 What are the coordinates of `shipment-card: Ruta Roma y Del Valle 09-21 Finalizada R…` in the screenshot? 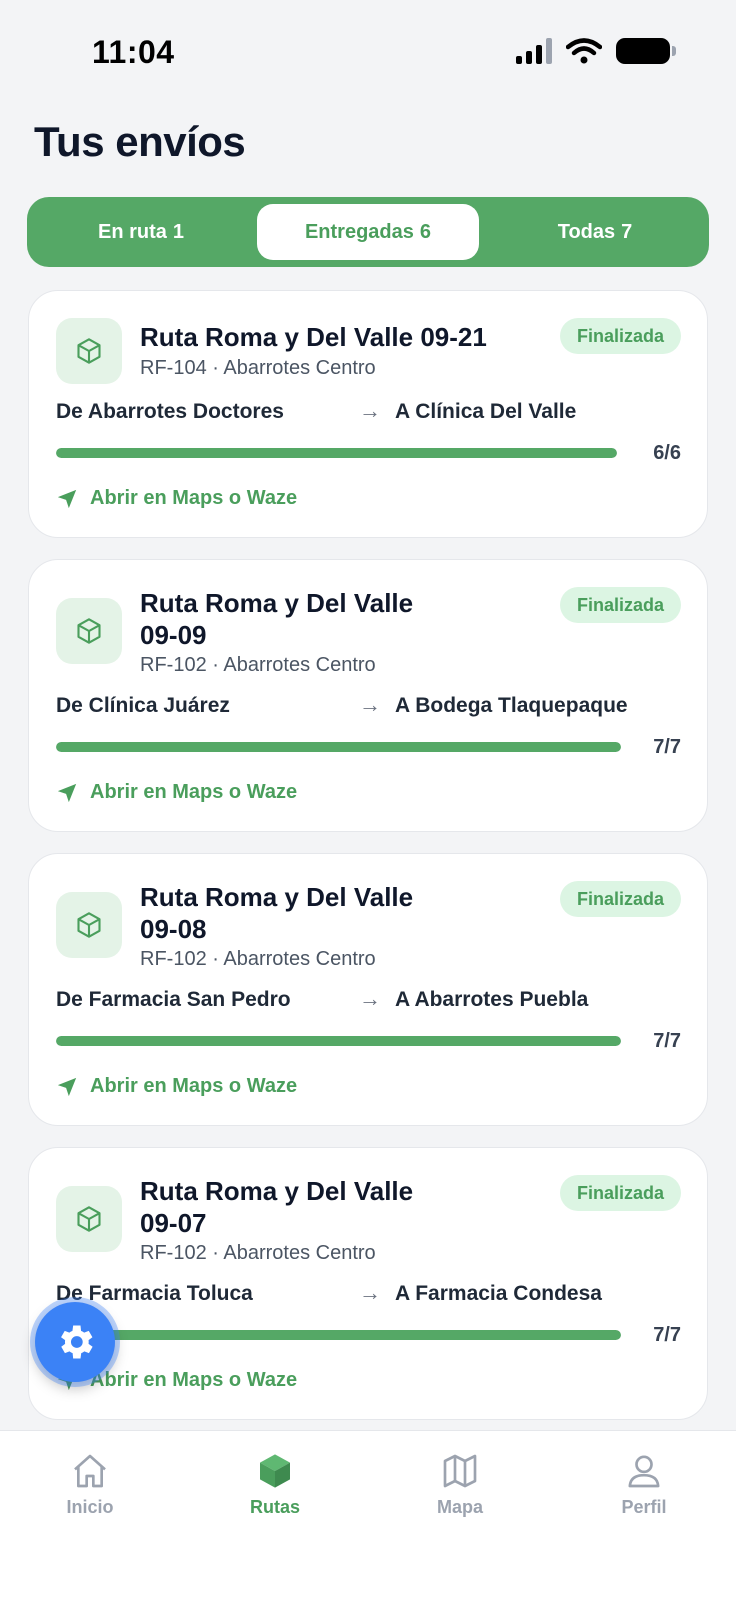 It's located at (368, 414).